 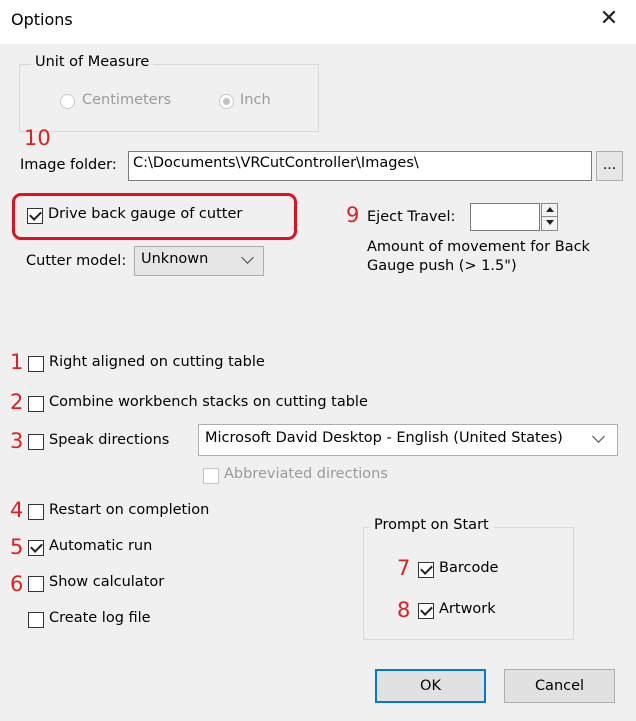 I want to click on title-bar: Options ✕, so click(x=318, y=22).